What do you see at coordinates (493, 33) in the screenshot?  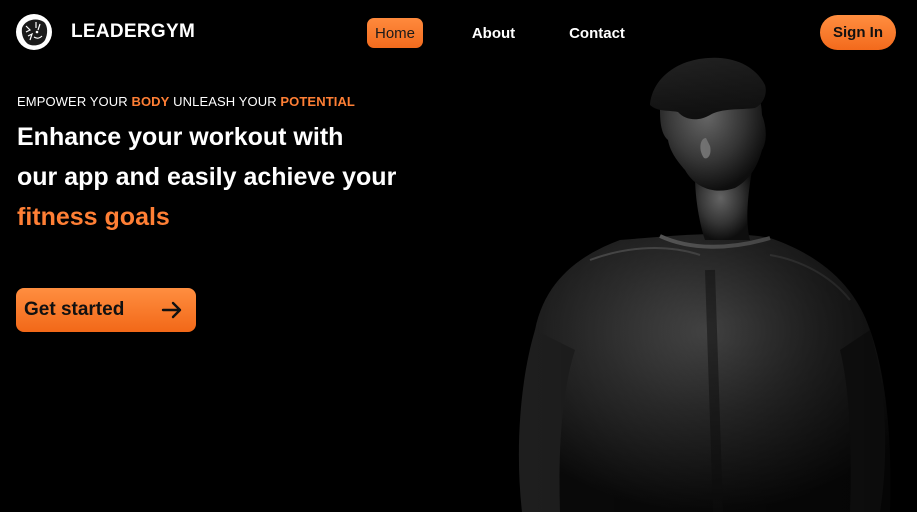 I see `nav-about: About` at bounding box center [493, 33].